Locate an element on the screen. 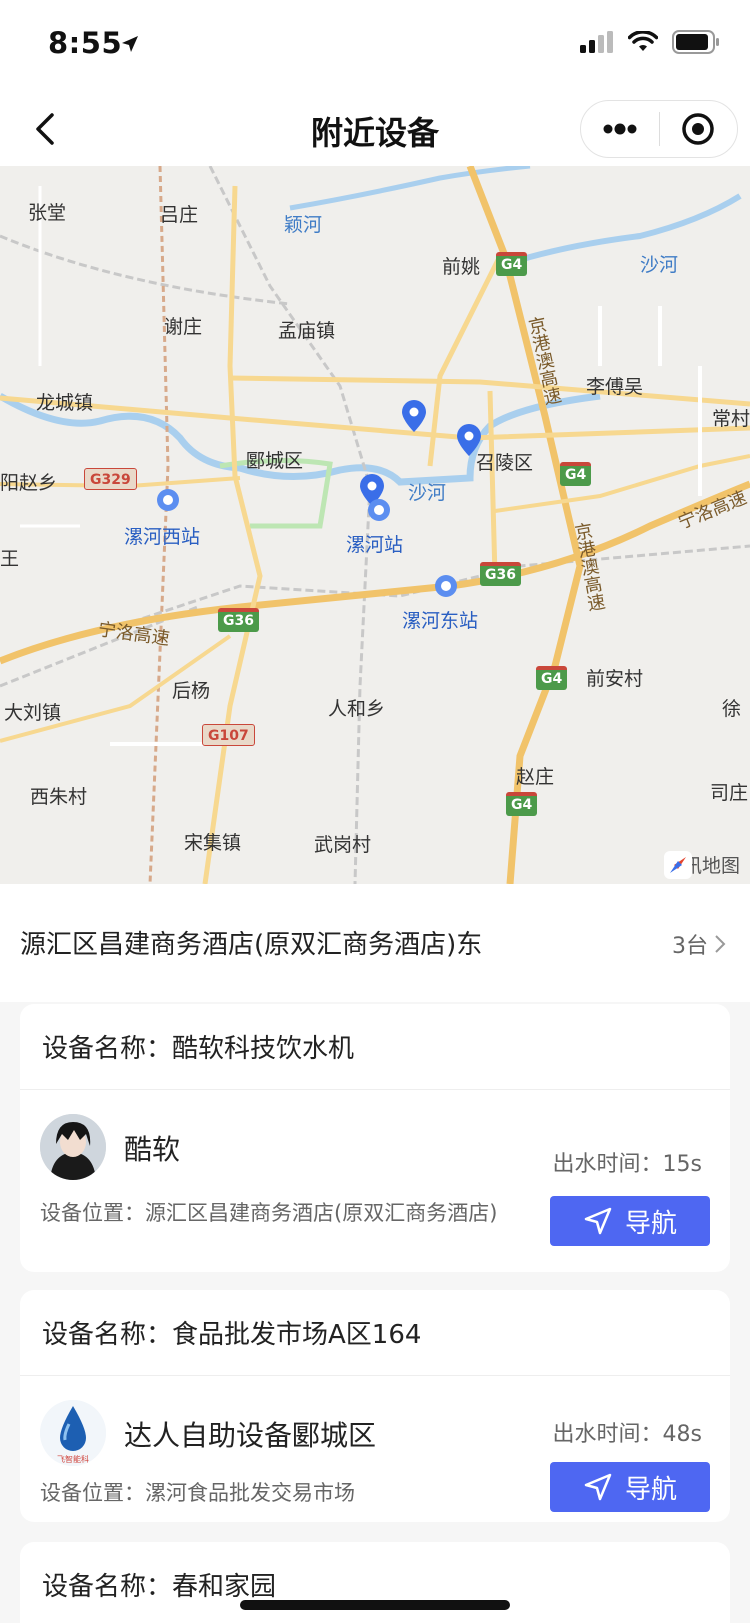 This screenshot has height=1623, width=750. device-count: 3台 is located at coordinates (699, 944).